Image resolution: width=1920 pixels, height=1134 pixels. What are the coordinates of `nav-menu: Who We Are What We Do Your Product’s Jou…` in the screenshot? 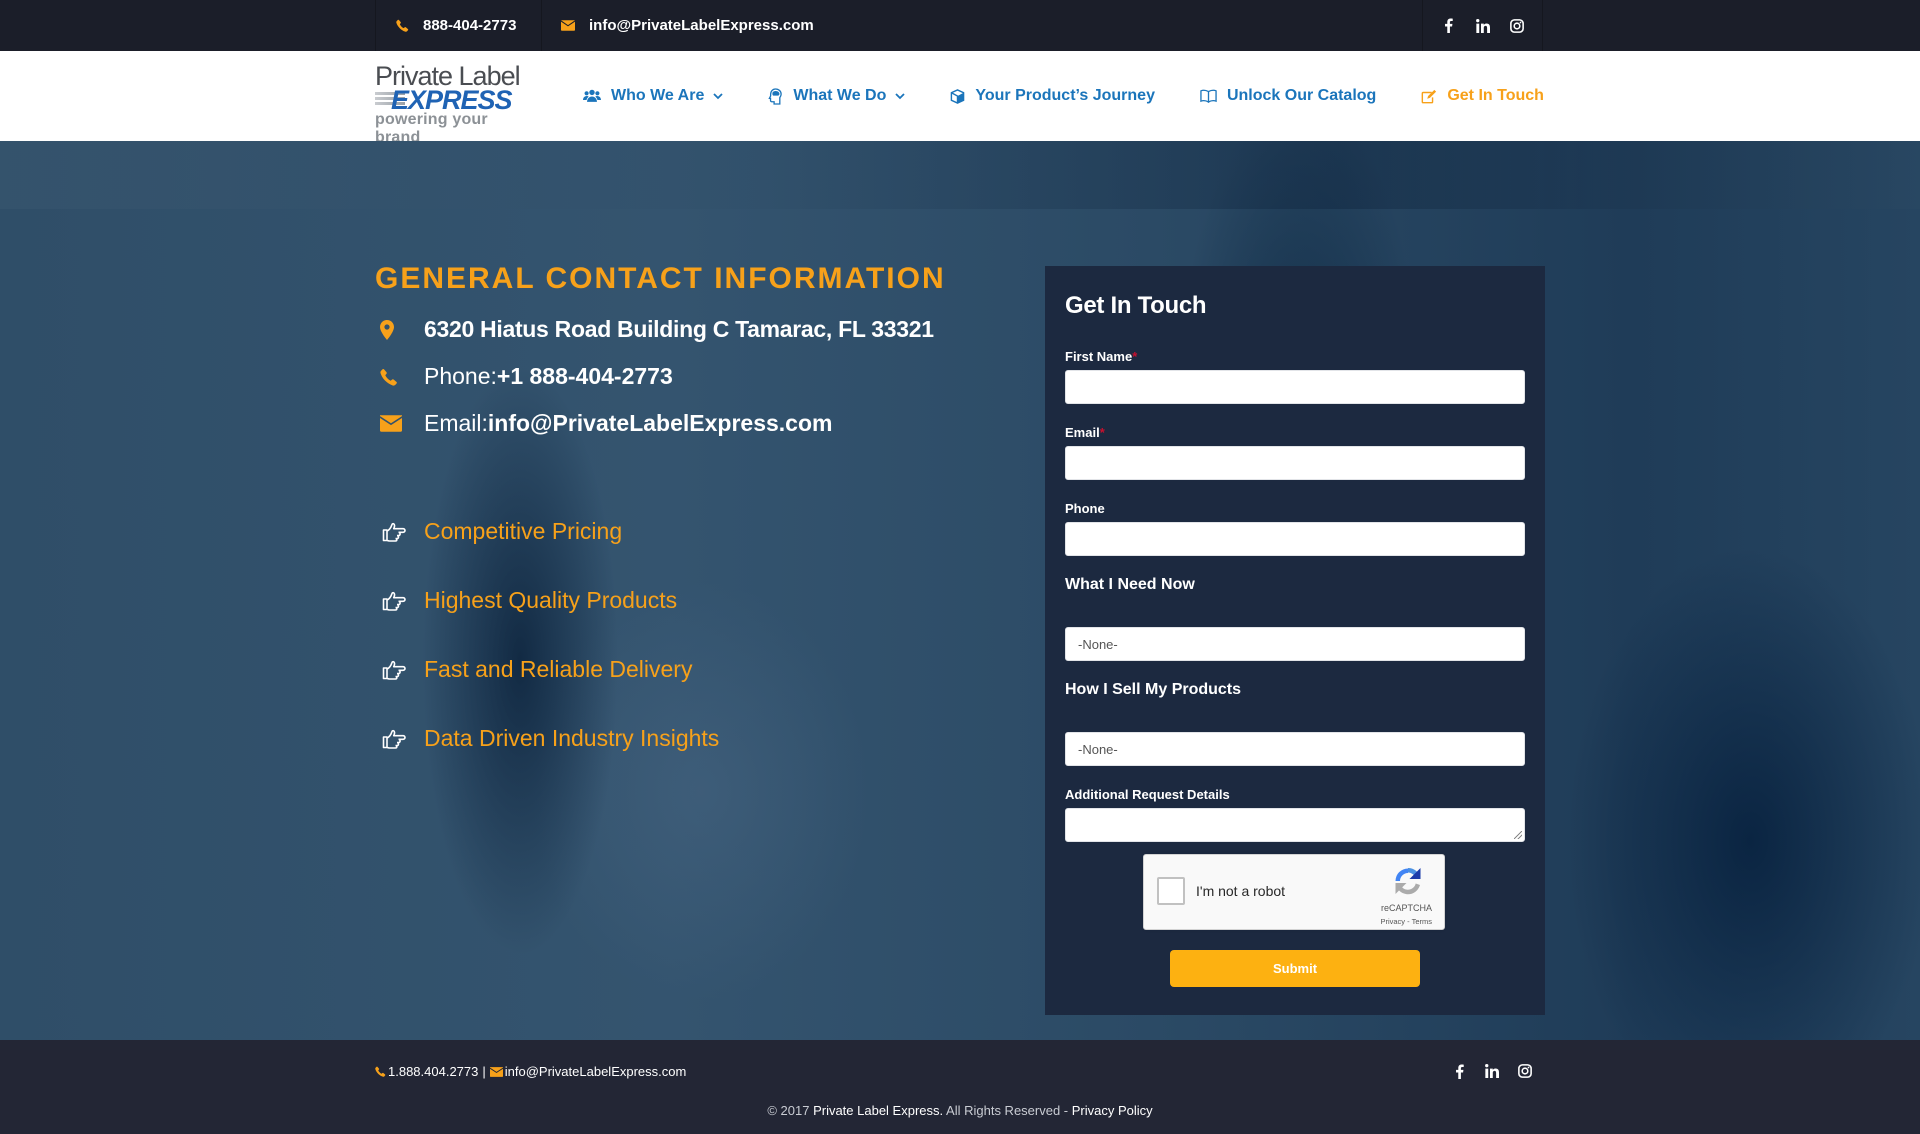 It's located at (1086, 96).